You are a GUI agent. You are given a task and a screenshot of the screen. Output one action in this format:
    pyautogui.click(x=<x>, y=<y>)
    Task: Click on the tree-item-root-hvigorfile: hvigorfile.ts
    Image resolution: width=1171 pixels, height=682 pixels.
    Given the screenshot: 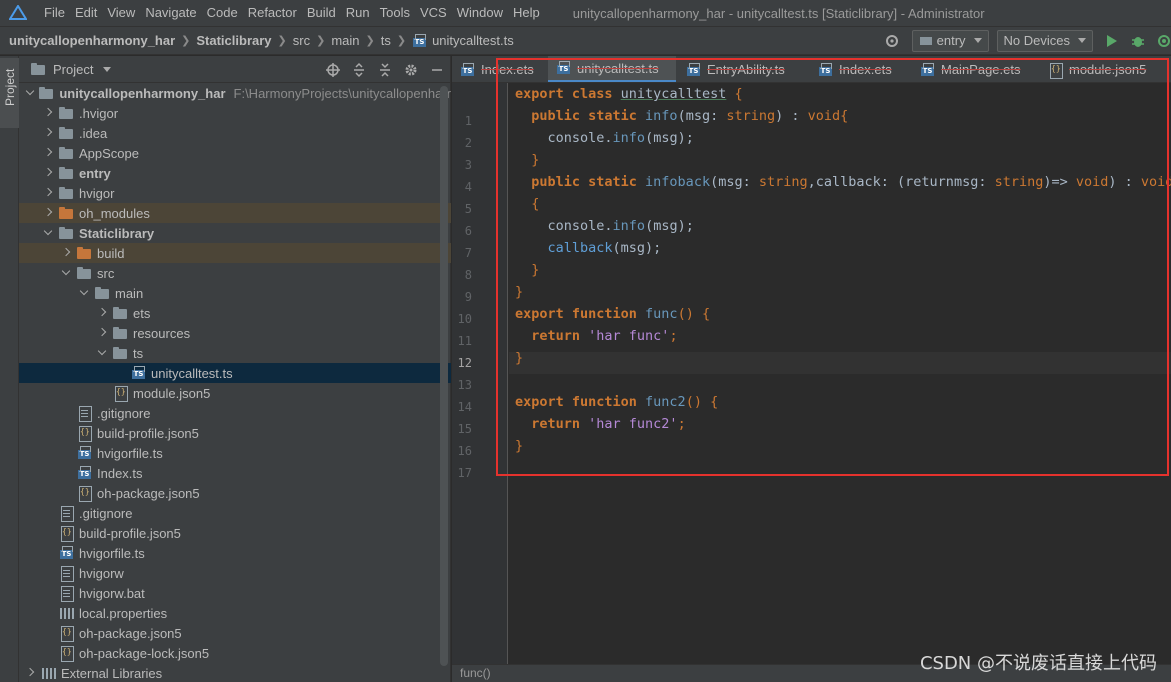 What is the action you would take?
    pyautogui.click(x=235, y=553)
    